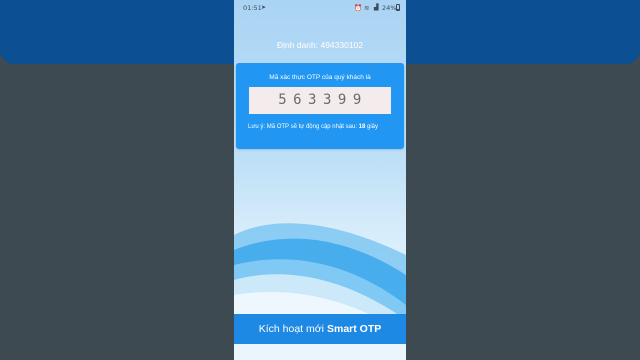  Describe the element at coordinates (376, 7) in the screenshot. I see `signal-icon: ▟` at that location.